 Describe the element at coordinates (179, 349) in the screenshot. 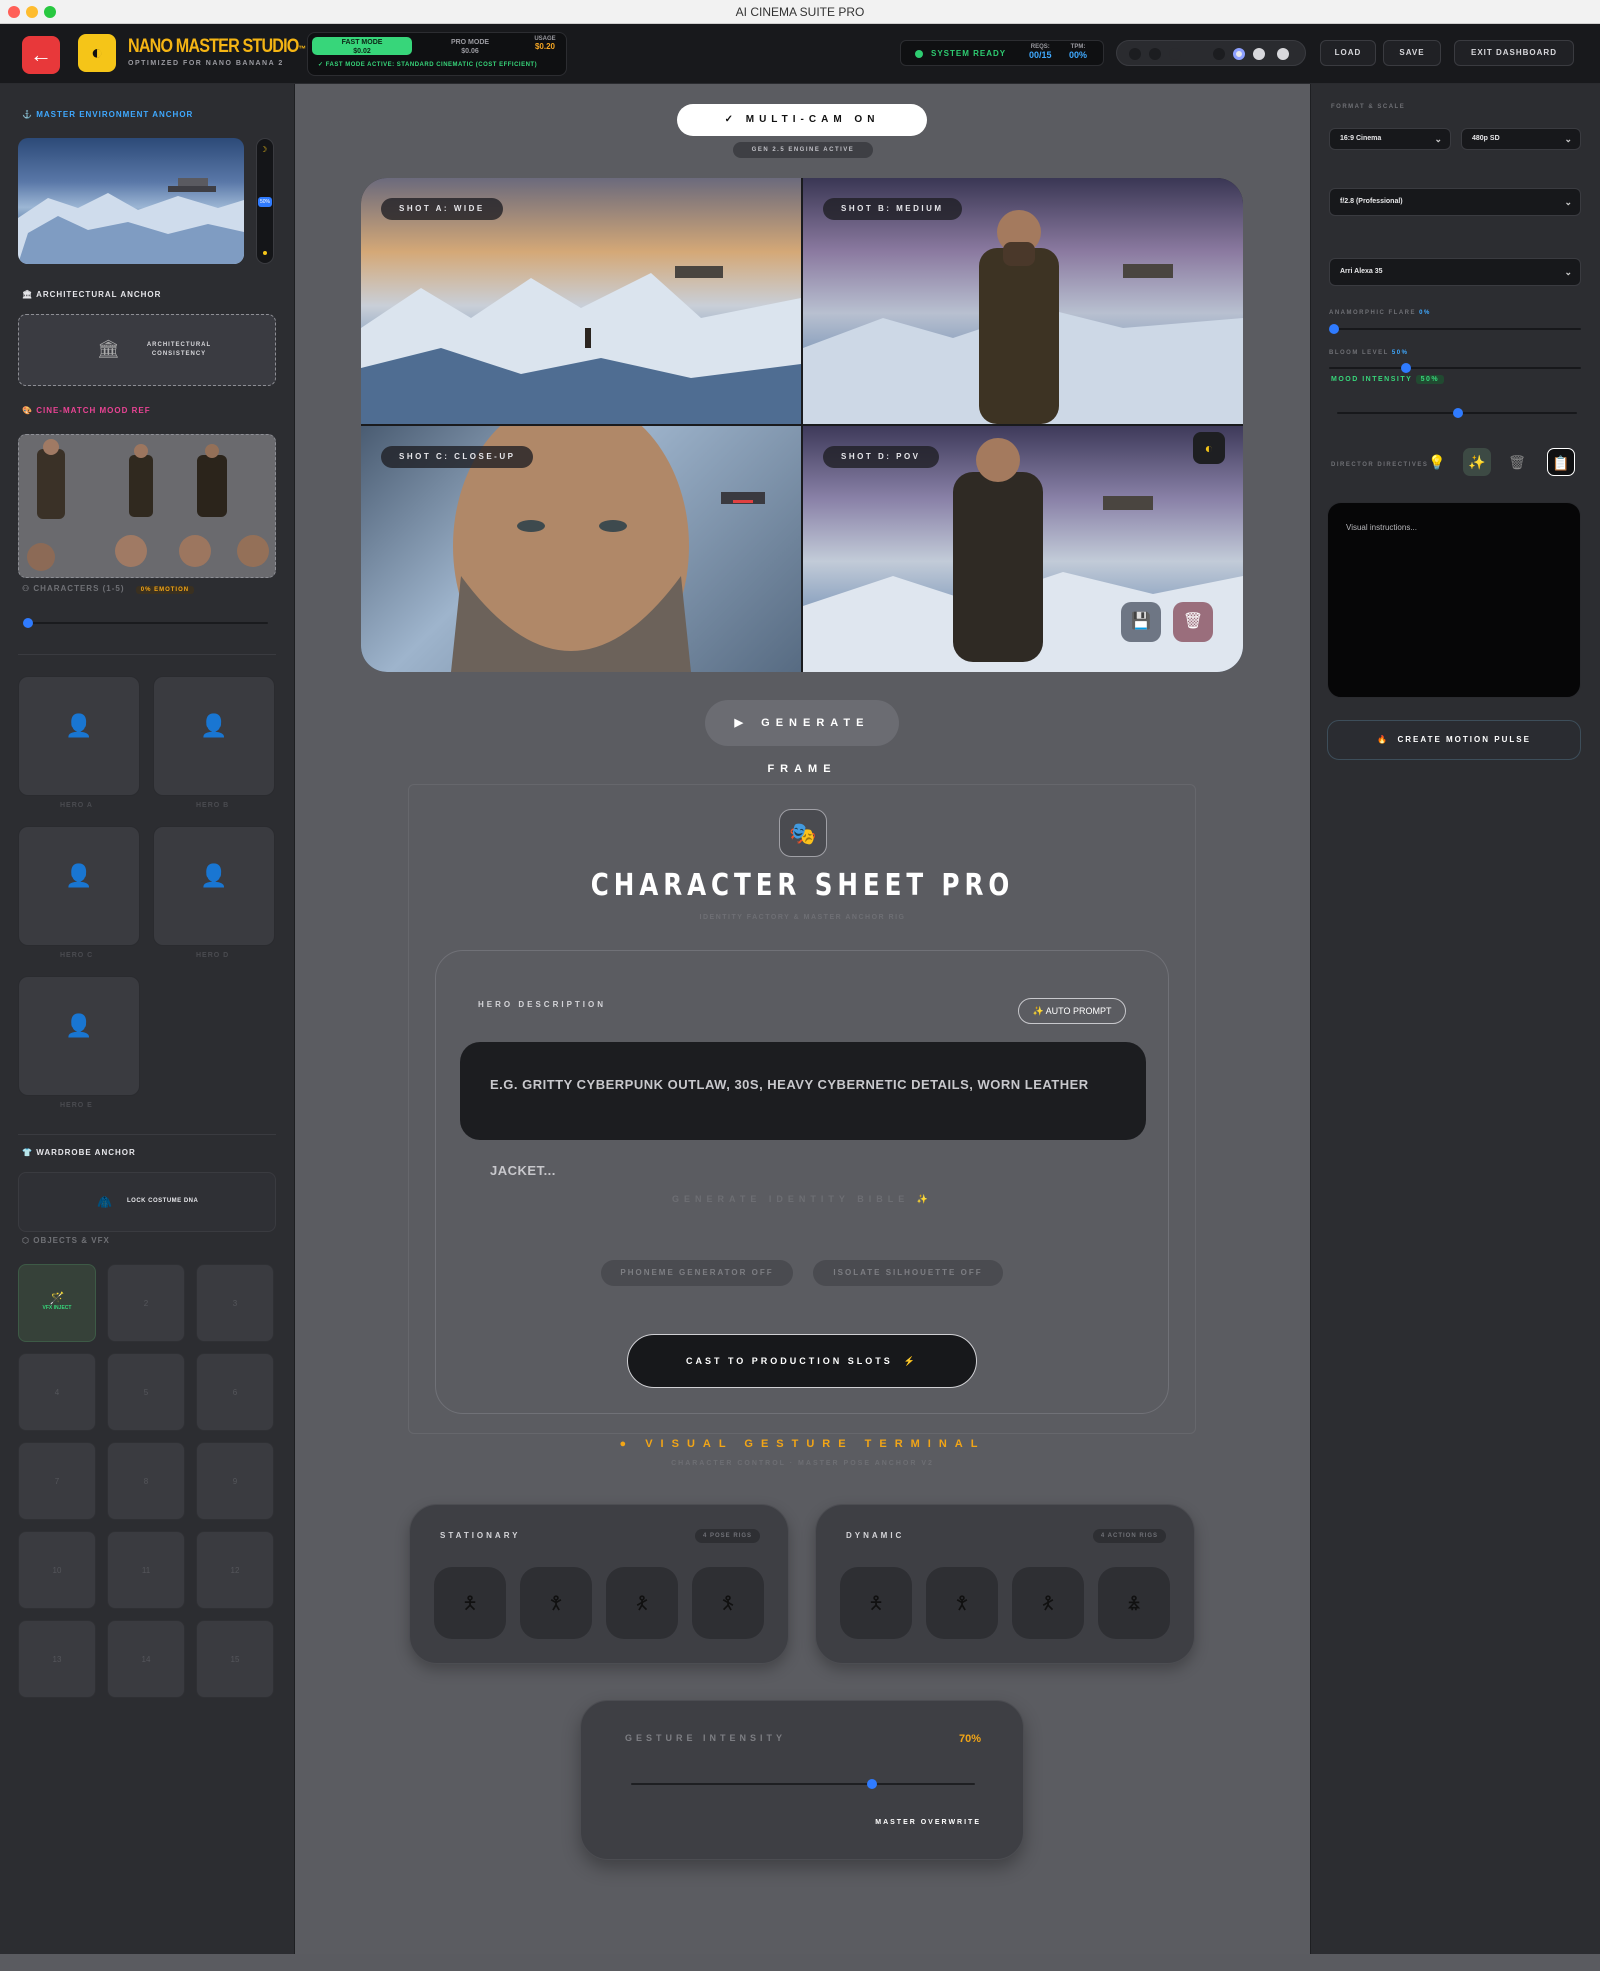

I see `arch-box-label: ARCHITECTURAL CONSISTENCY` at that location.